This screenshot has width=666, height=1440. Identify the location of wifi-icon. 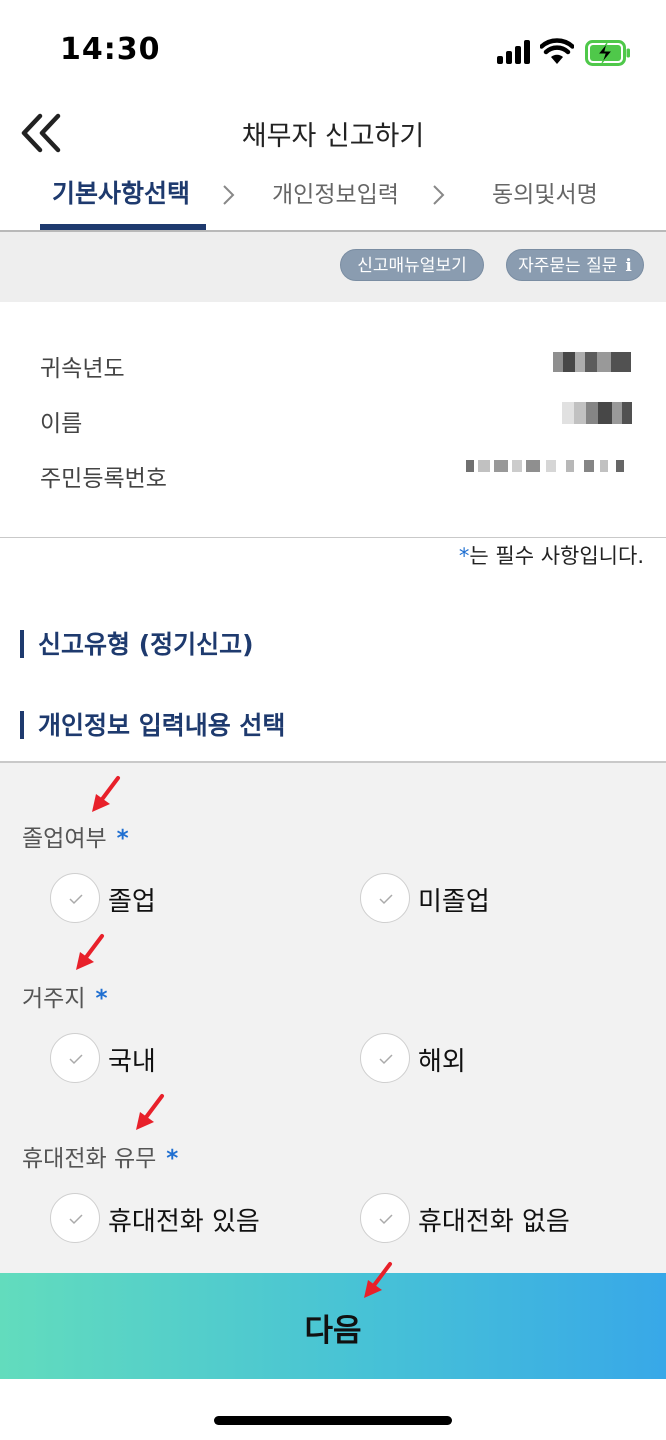
(557, 51).